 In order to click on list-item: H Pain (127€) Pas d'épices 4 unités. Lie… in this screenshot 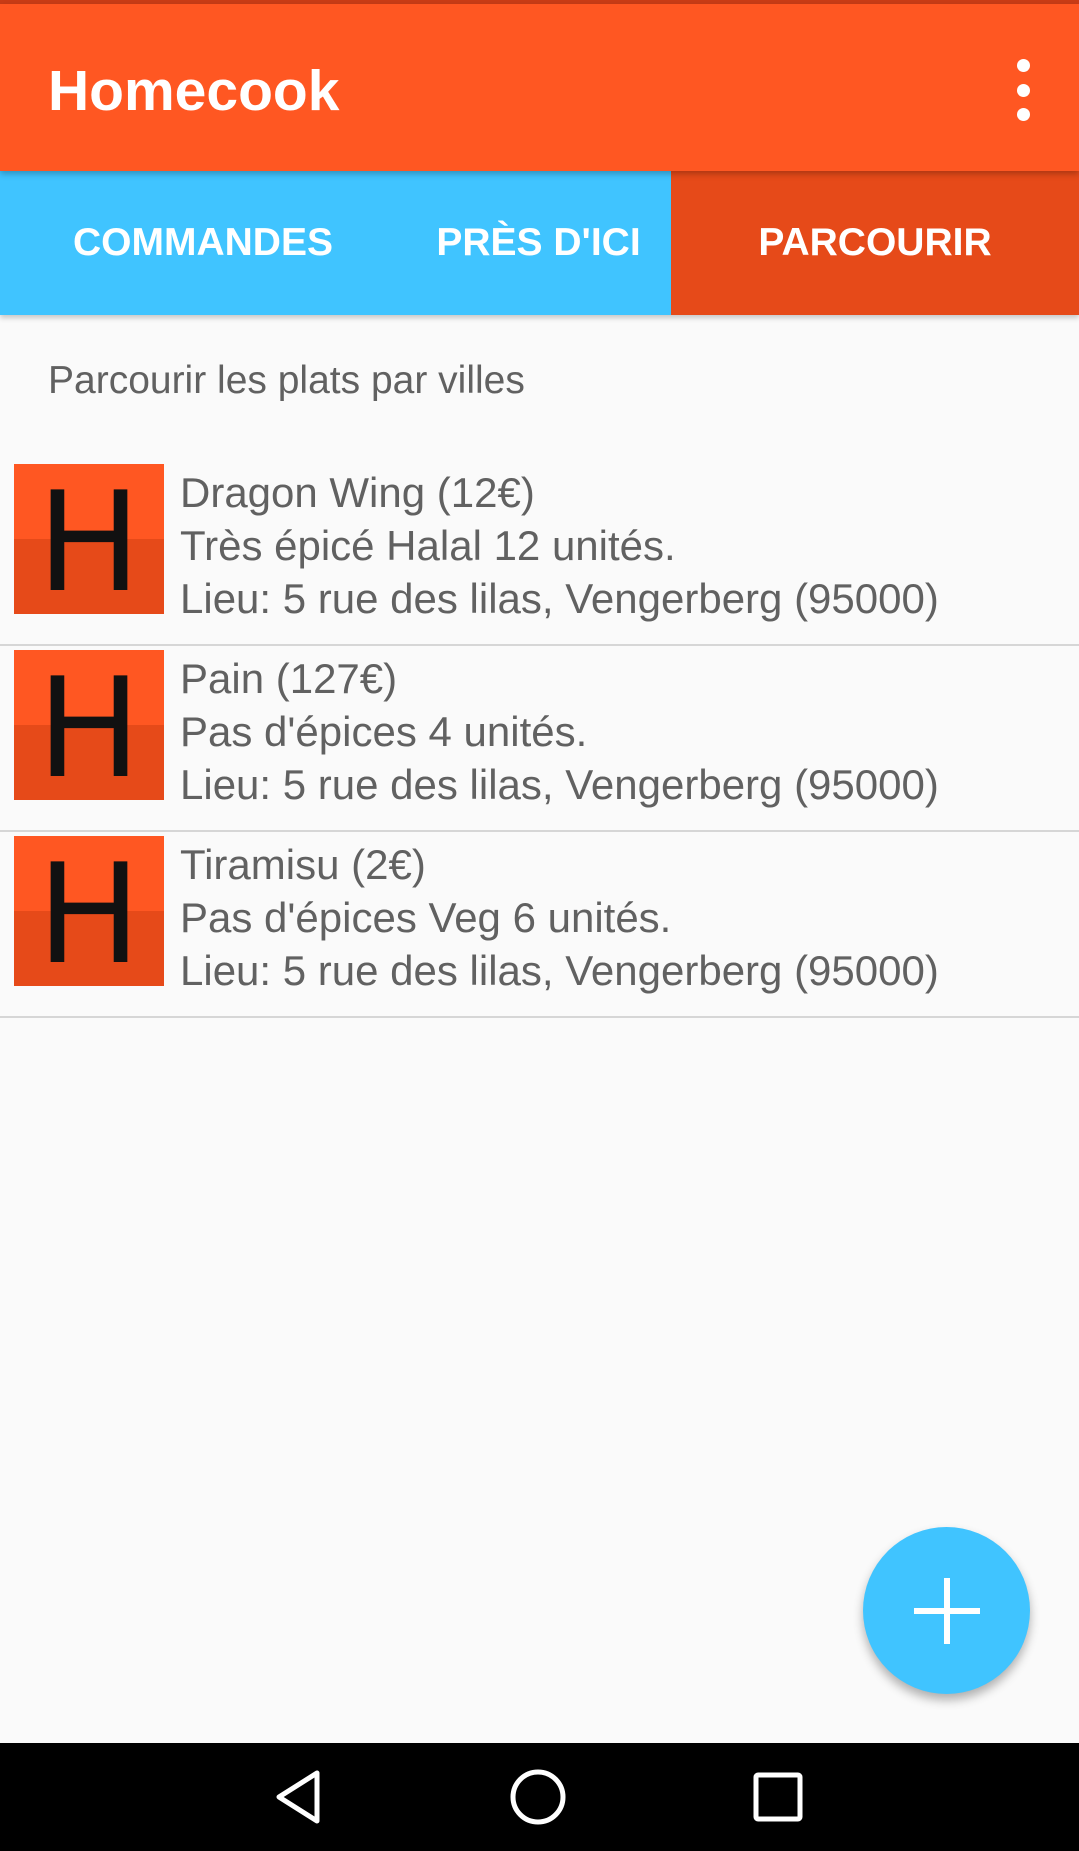, I will do `click(539, 739)`.